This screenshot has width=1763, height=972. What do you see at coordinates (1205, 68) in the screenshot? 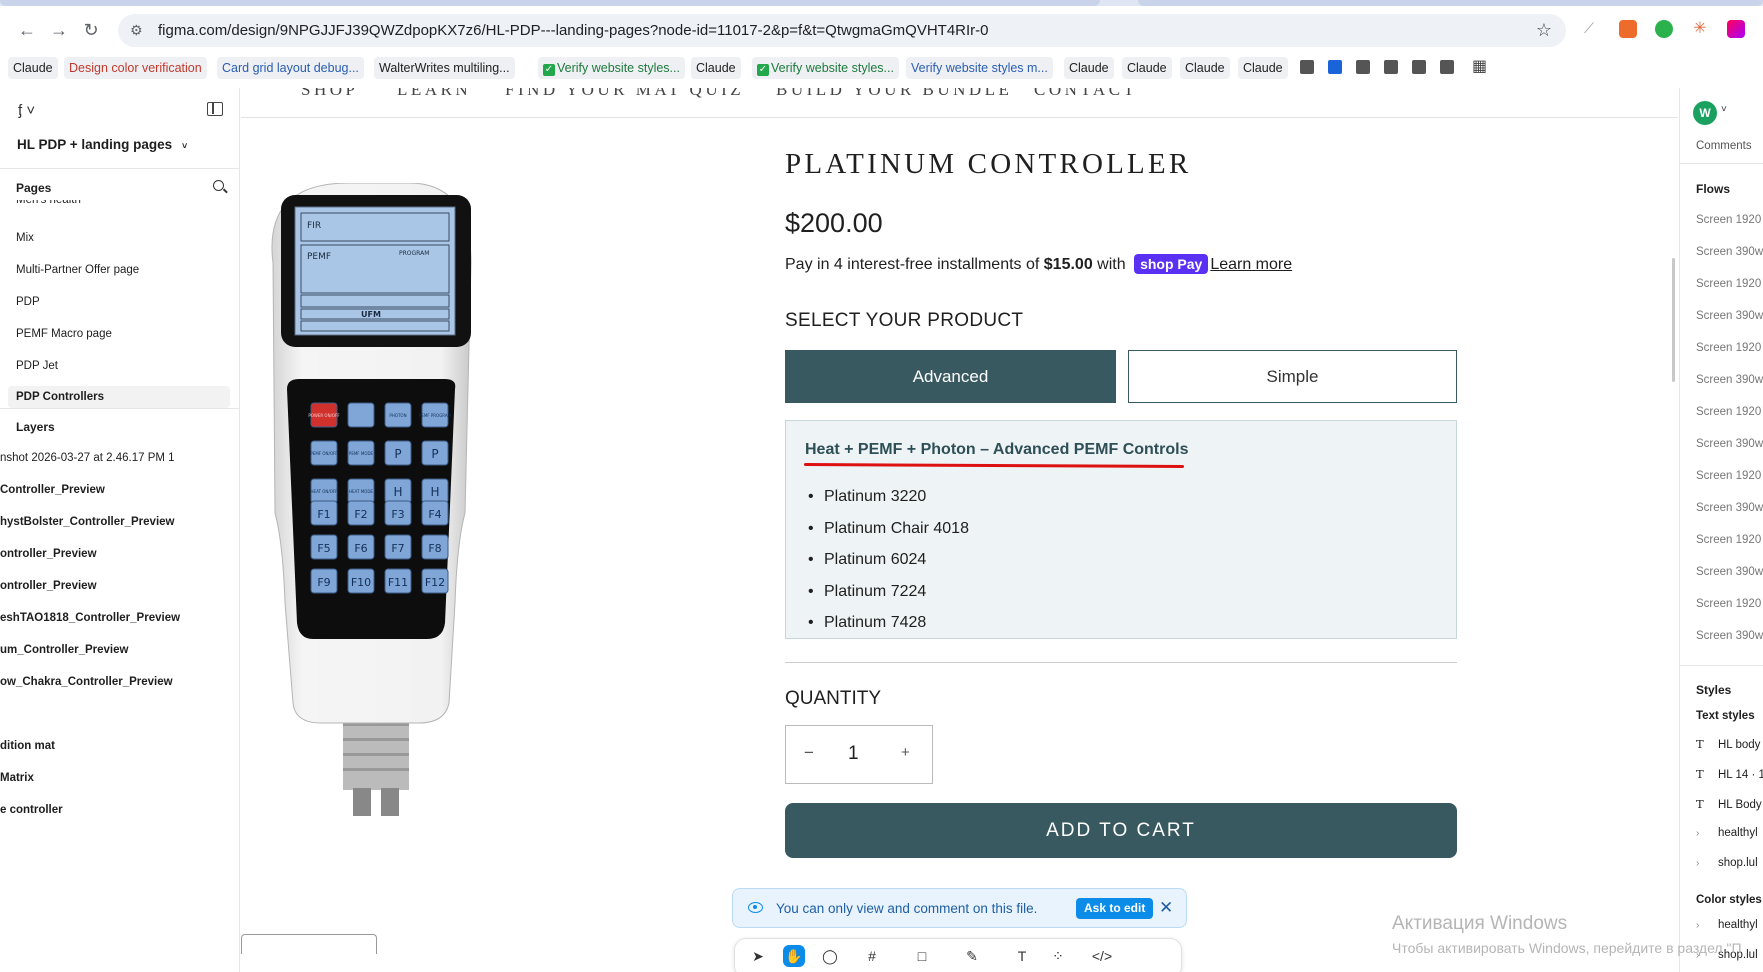
I see `bookmark-claude-5: Claude` at bounding box center [1205, 68].